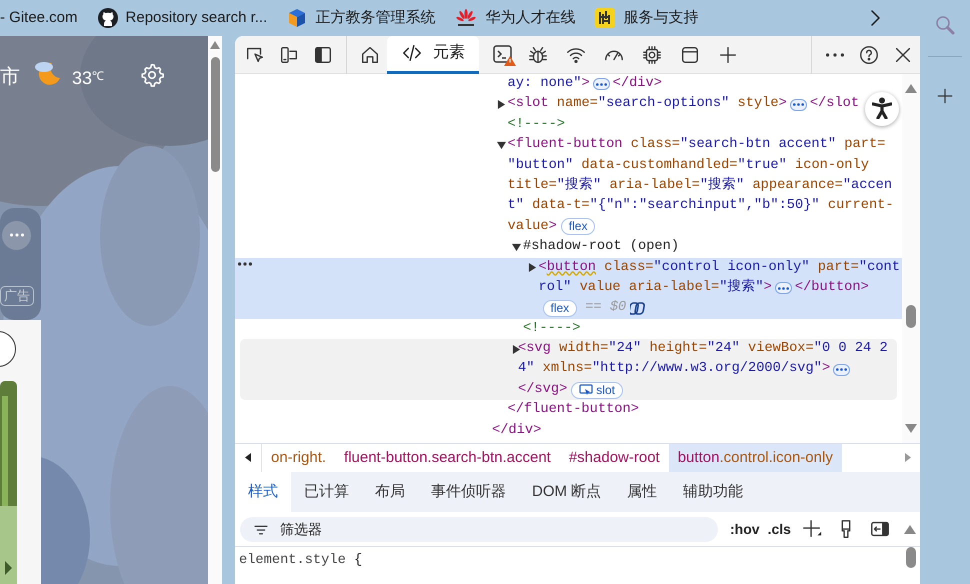 Image resolution: width=970 pixels, height=584 pixels. Describe the element at coordinates (361, 18) in the screenshot. I see `bookmark: 正方教务管理系统` at that location.